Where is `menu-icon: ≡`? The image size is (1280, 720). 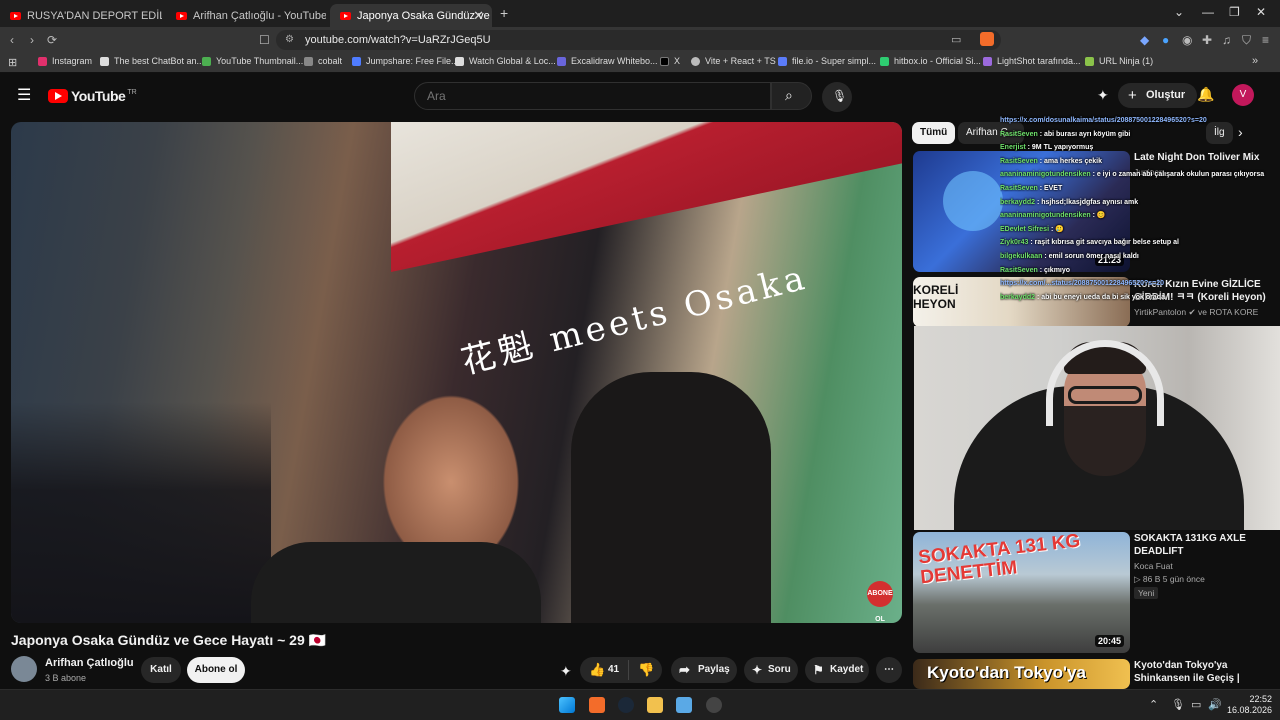
menu-icon: ≡ is located at coordinates (1265, 40).